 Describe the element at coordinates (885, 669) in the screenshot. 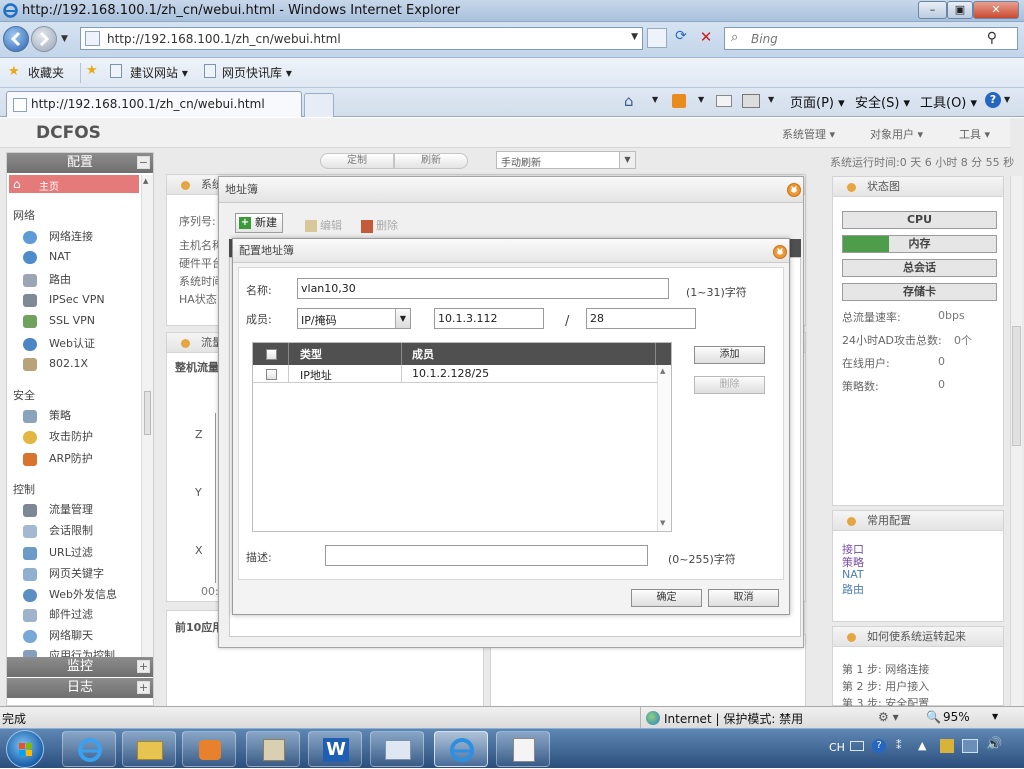

I see `howto-step: 第 1 步: 网络连接` at that location.